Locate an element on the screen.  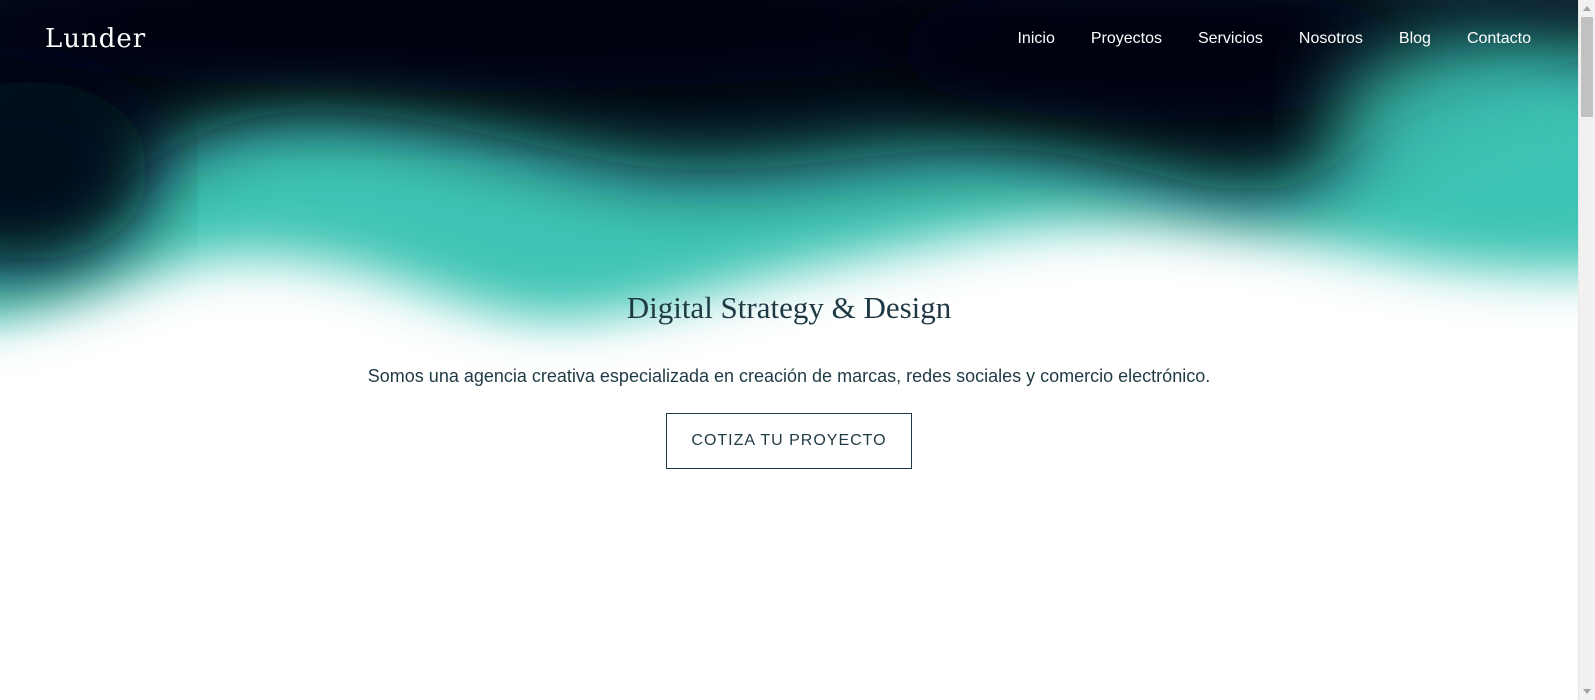
nav-item-nosotros: Nosotros is located at coordinates (1331, 39).